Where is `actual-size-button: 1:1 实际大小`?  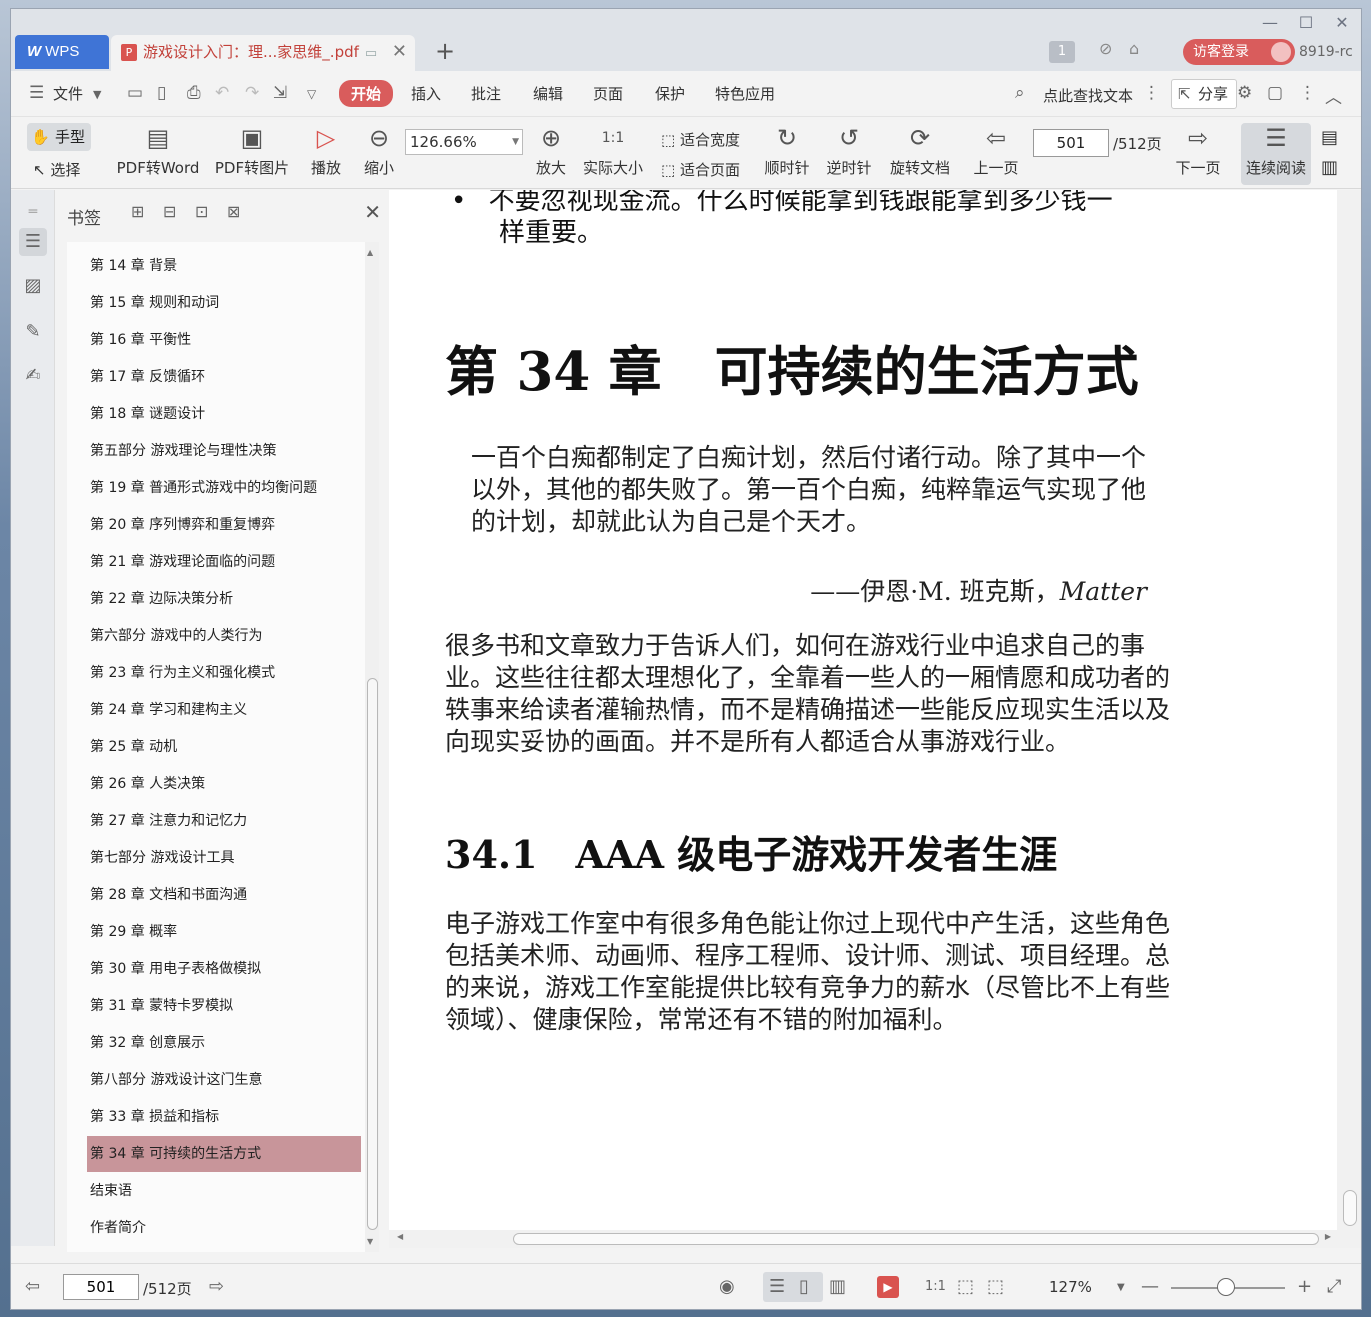
actual-size-button: 1:1 实际大小 is located at coordinates (613, 150).